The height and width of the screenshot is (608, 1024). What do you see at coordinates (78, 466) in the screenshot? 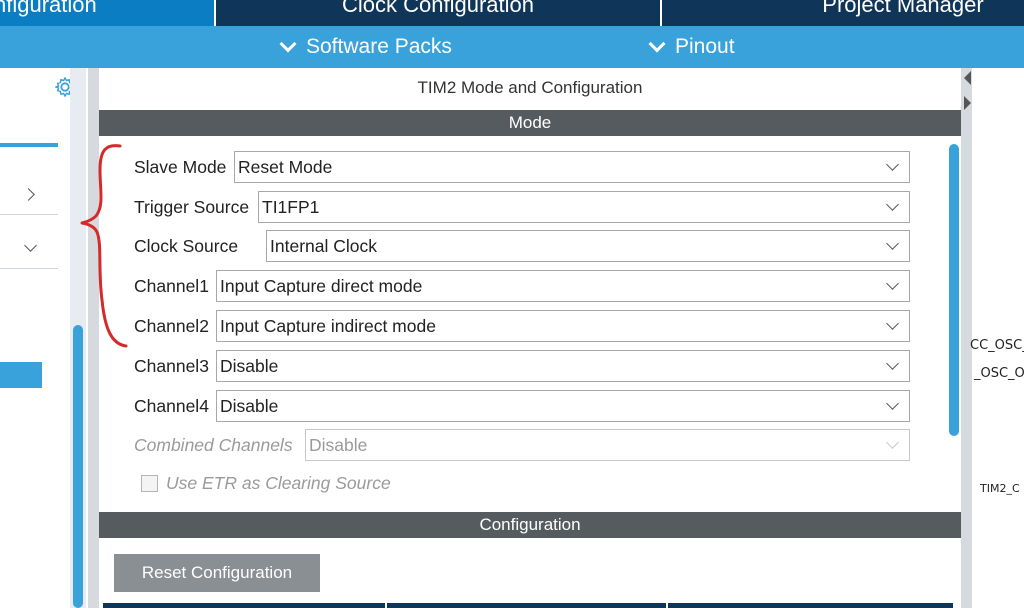
I see `left-scrollbar-thumb` at bounding box center [78, 466].